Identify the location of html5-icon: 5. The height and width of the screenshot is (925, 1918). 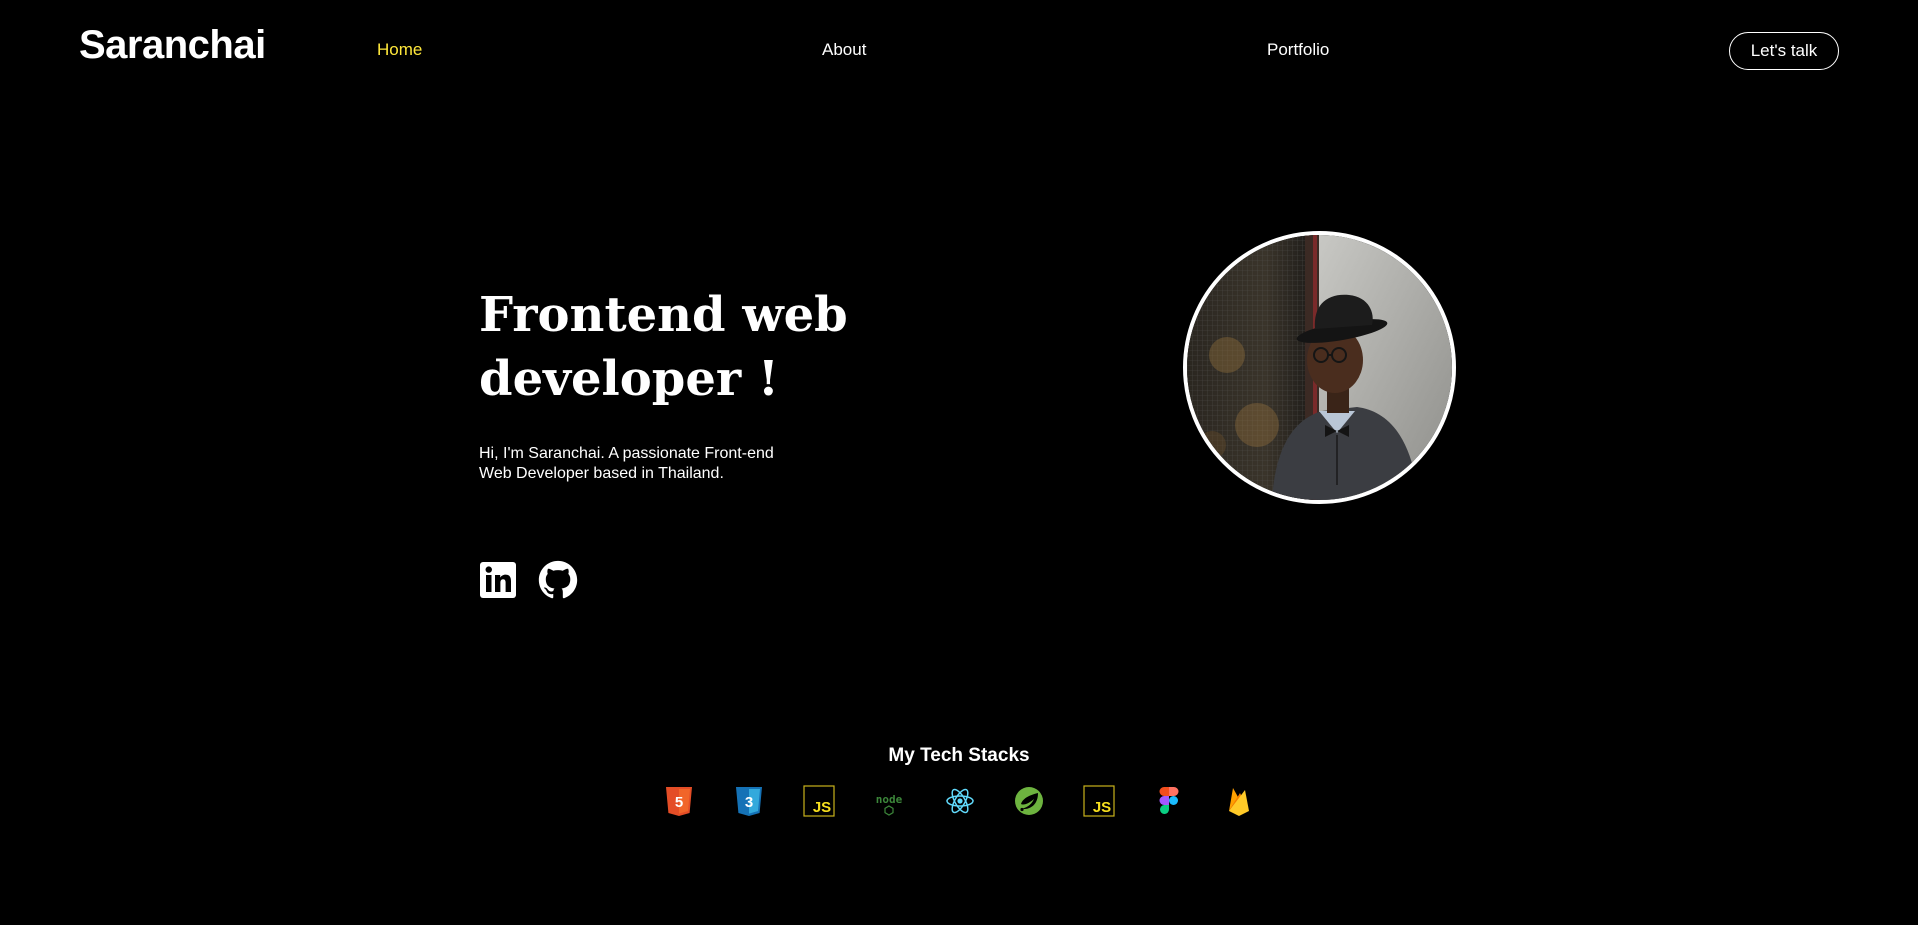
(679, 801).